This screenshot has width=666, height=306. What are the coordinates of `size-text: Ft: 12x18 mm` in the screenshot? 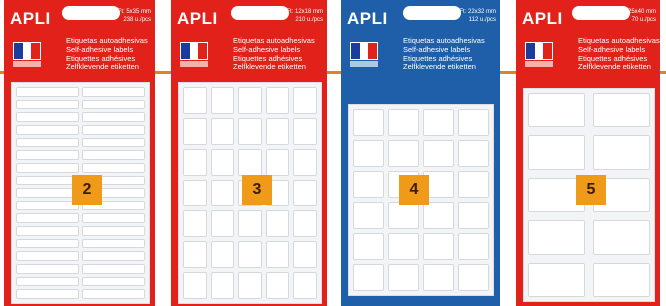 It's located at (304, 12).